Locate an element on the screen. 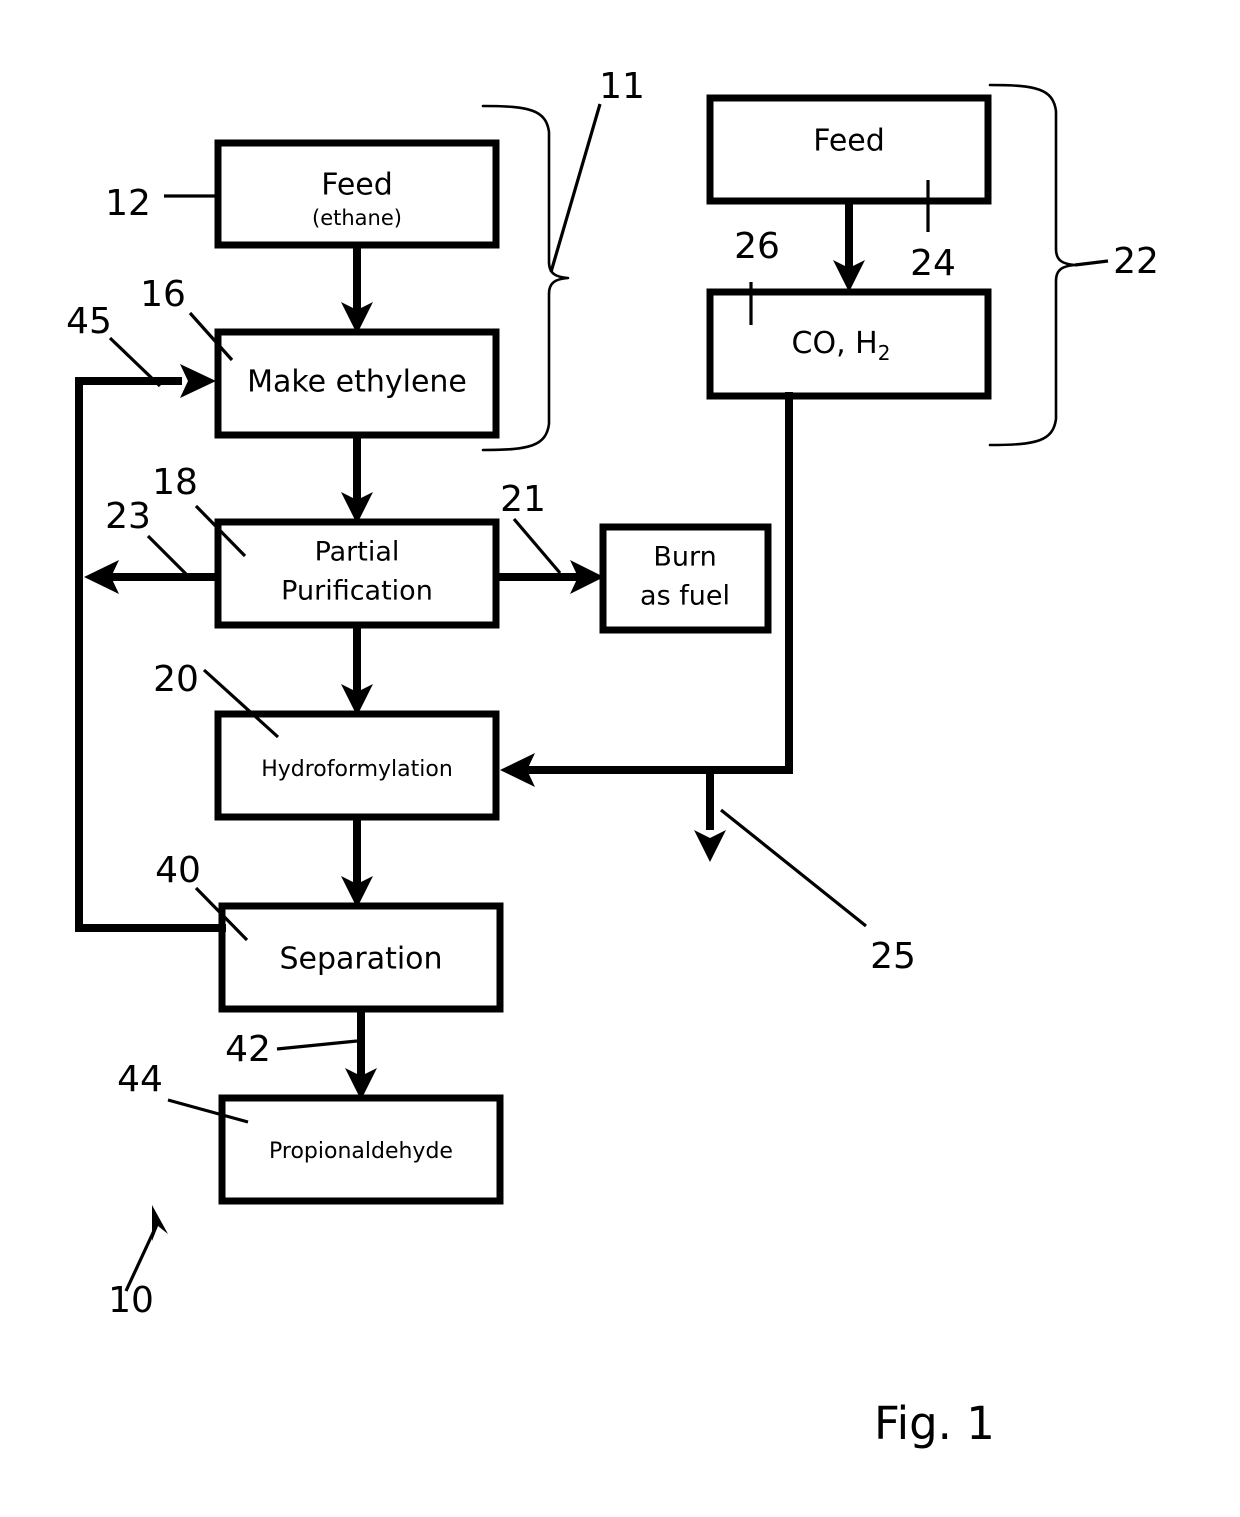 The height and width of the screenshot is (1517, 1240). ref-label-16: 16 is located at coordinates (163, 294).